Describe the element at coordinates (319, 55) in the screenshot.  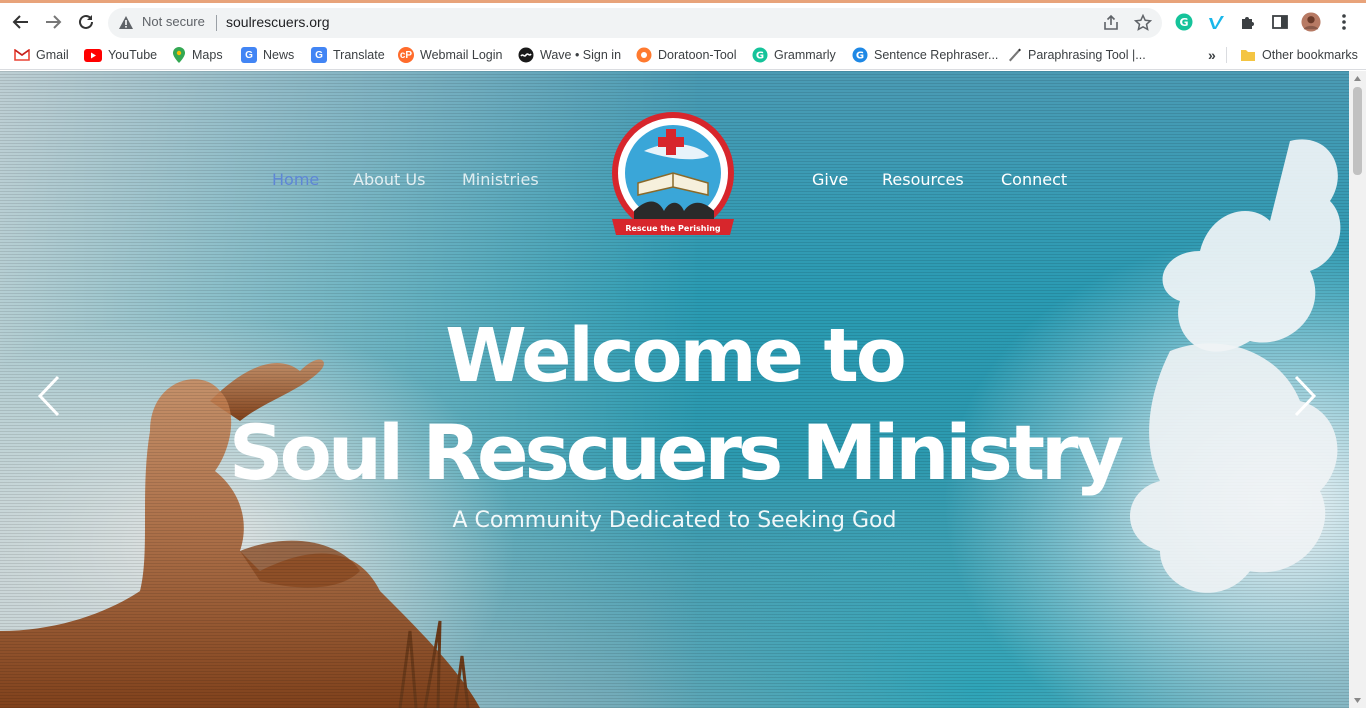
I see `translate-icon: G` at that location.